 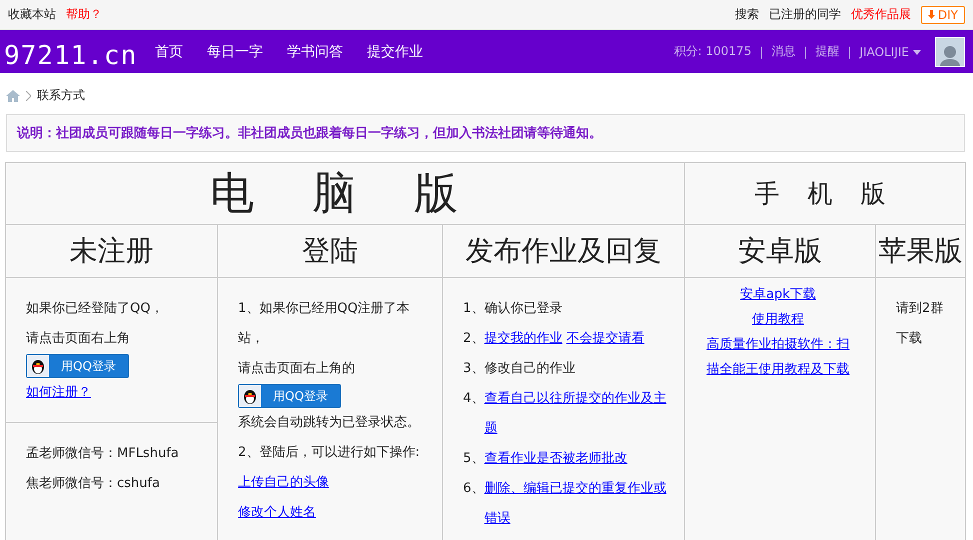 I want to click on body-text: 请到2群下载, so click(x=920, y=324).